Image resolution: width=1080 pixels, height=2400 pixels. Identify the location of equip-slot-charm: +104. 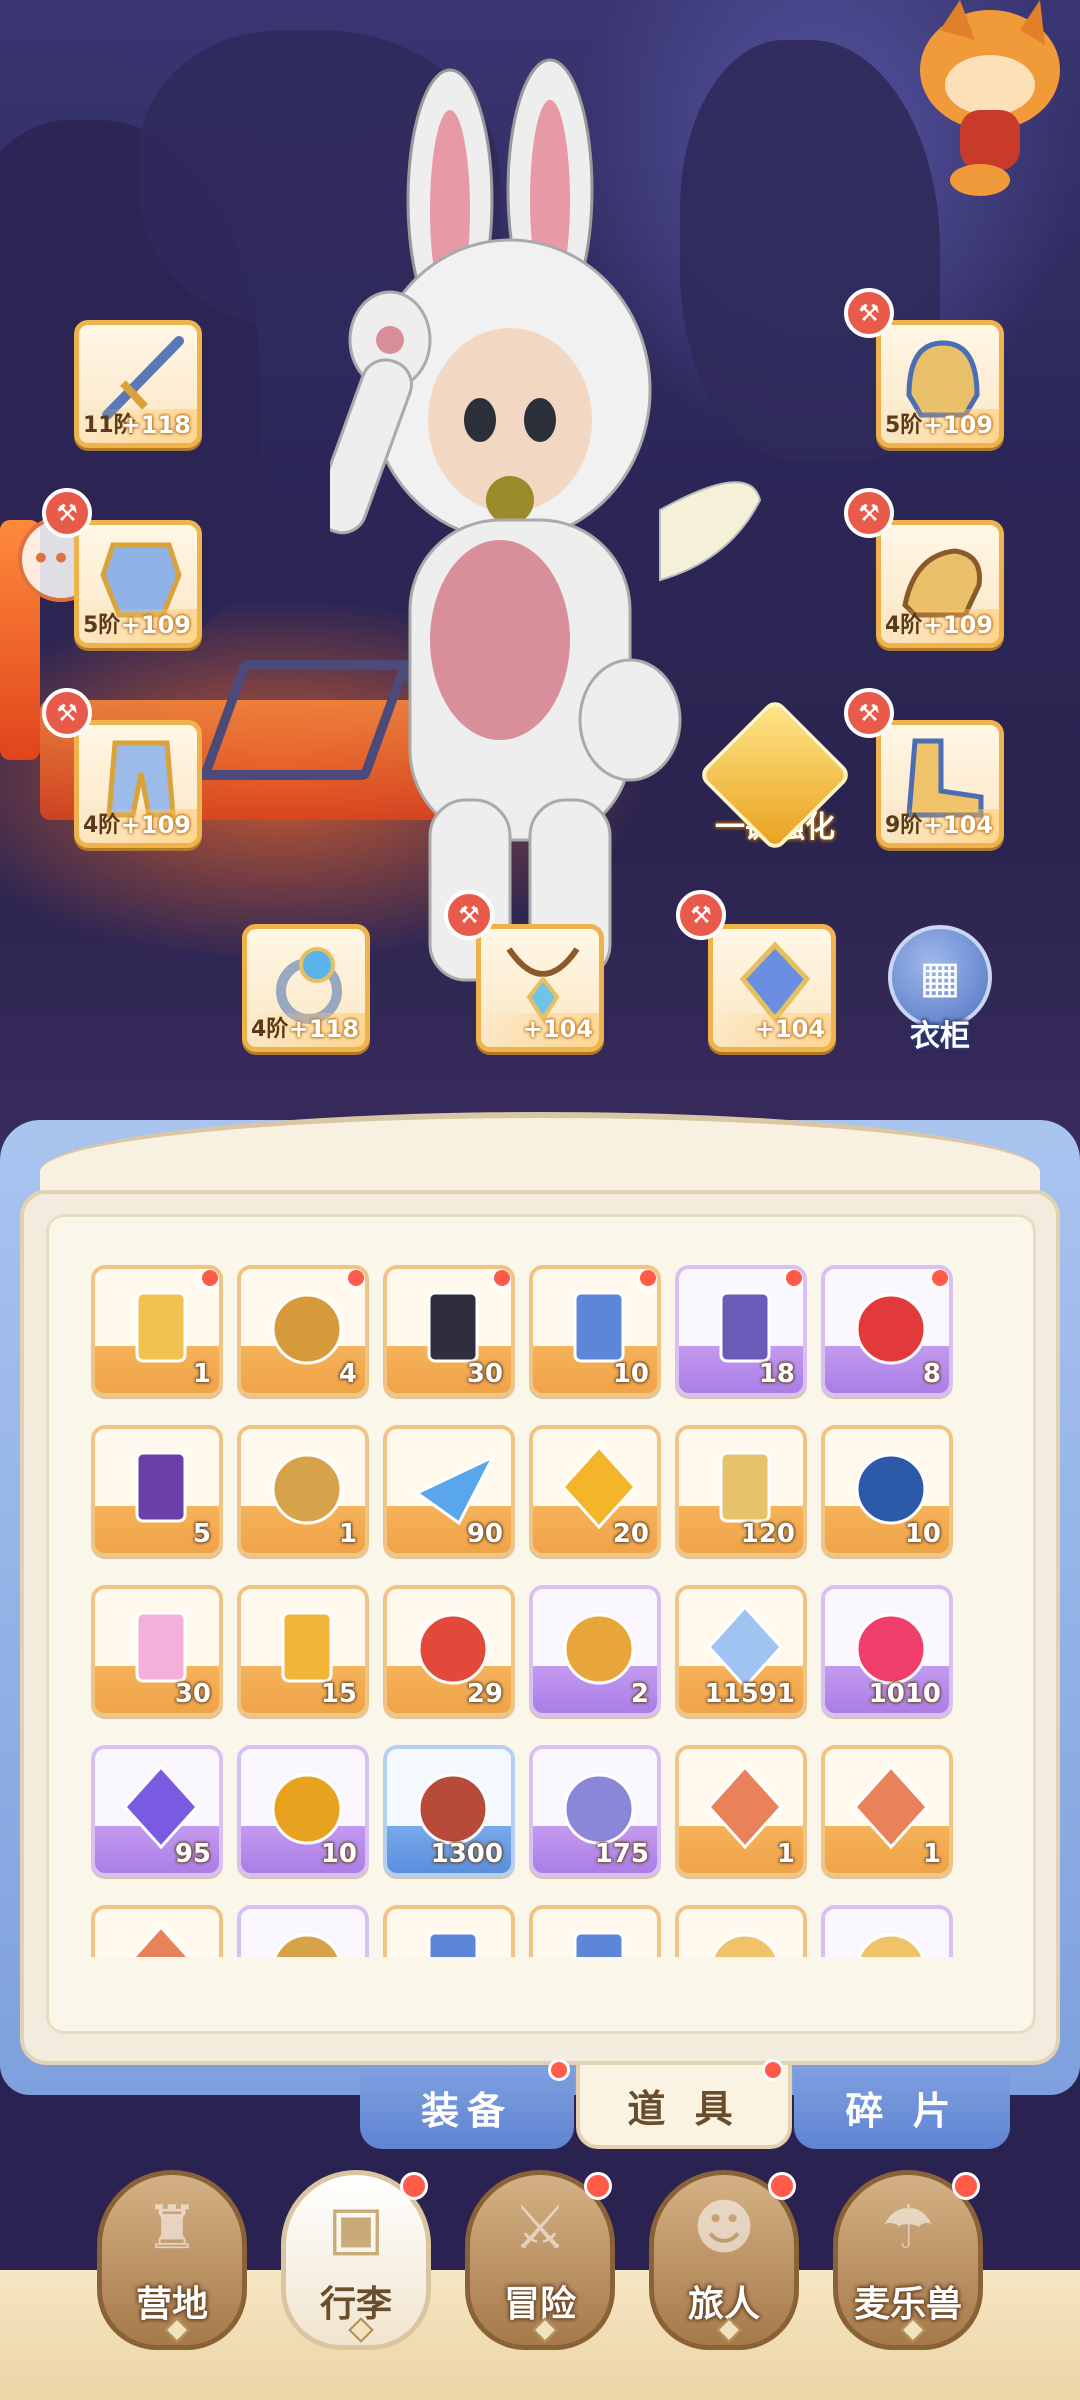
(772, 988).